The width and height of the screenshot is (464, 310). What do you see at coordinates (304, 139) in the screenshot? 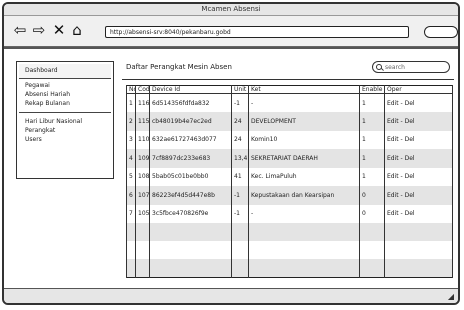
I see `table-cell: Komin10` at bounding box center [304, 139].